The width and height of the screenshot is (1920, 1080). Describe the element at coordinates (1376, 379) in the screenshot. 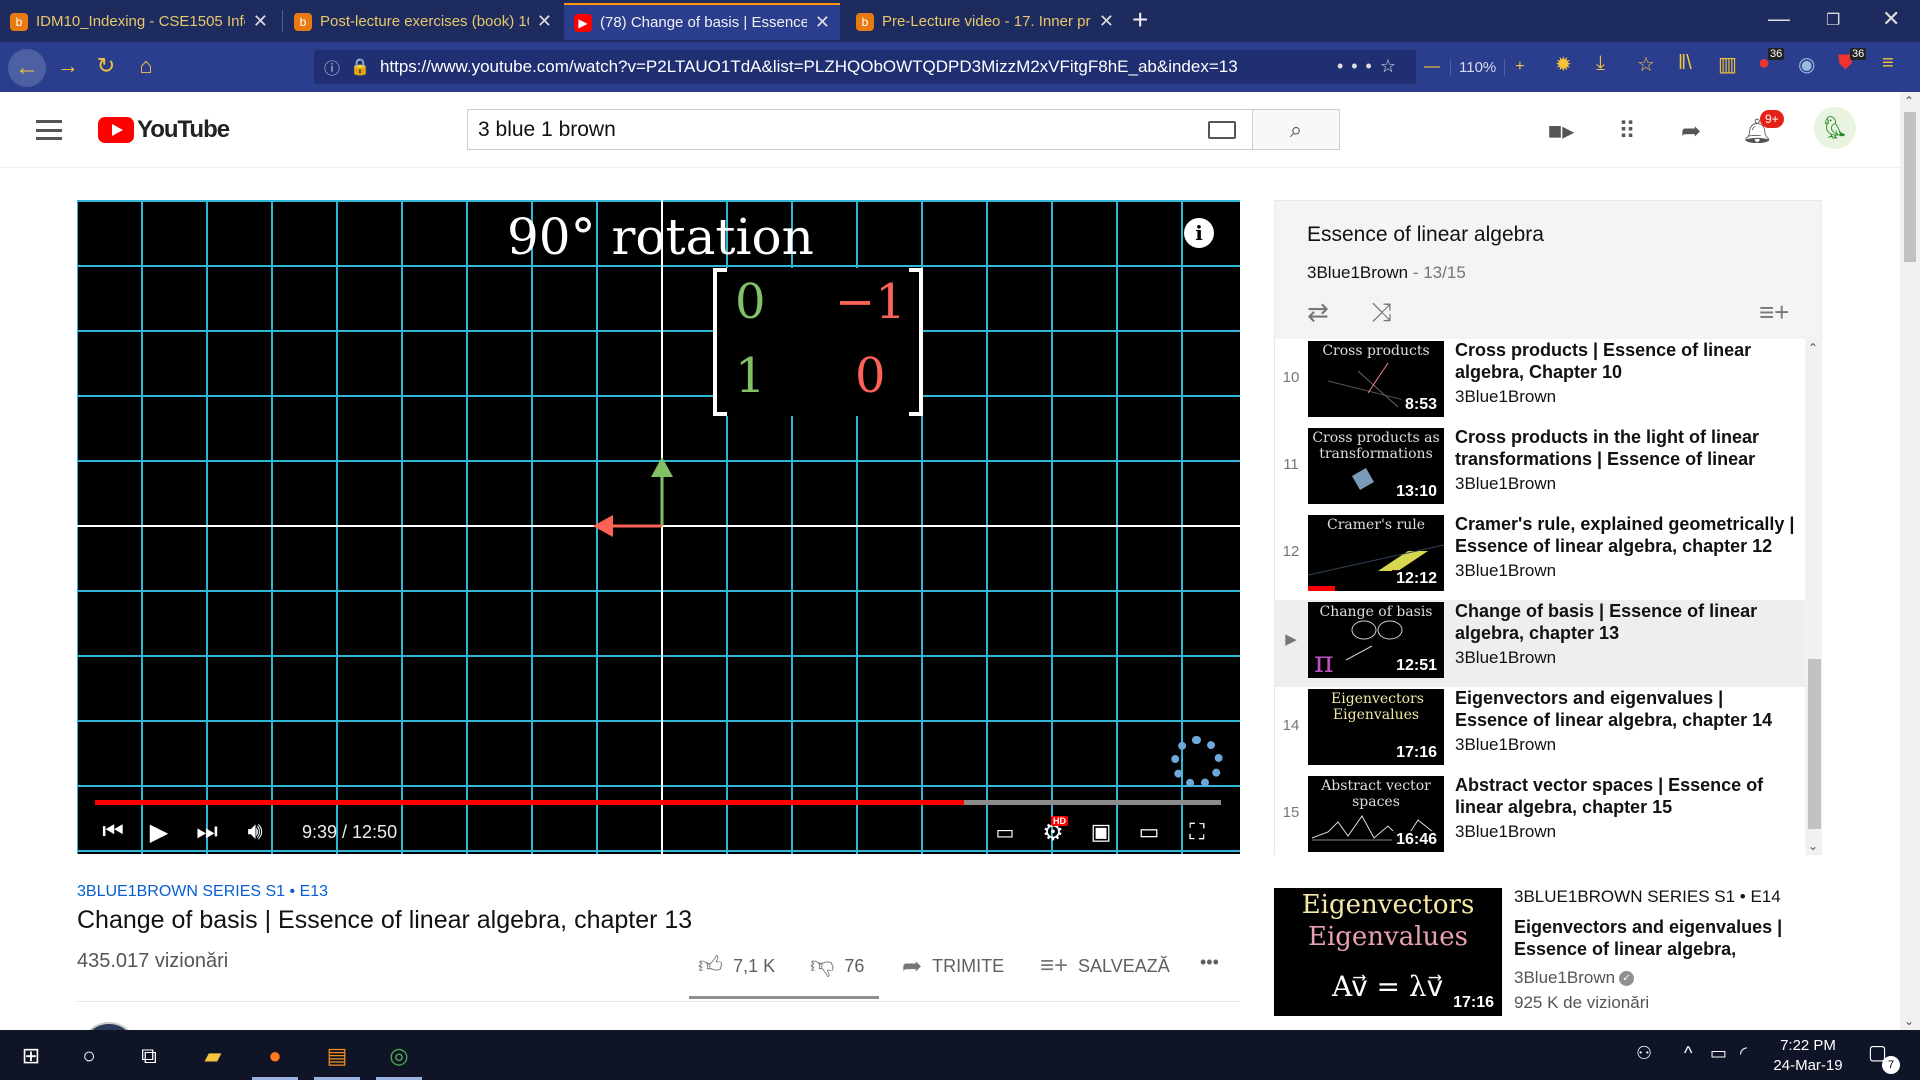

I see `video-thumbnail: Cross products 8:53` at that location.